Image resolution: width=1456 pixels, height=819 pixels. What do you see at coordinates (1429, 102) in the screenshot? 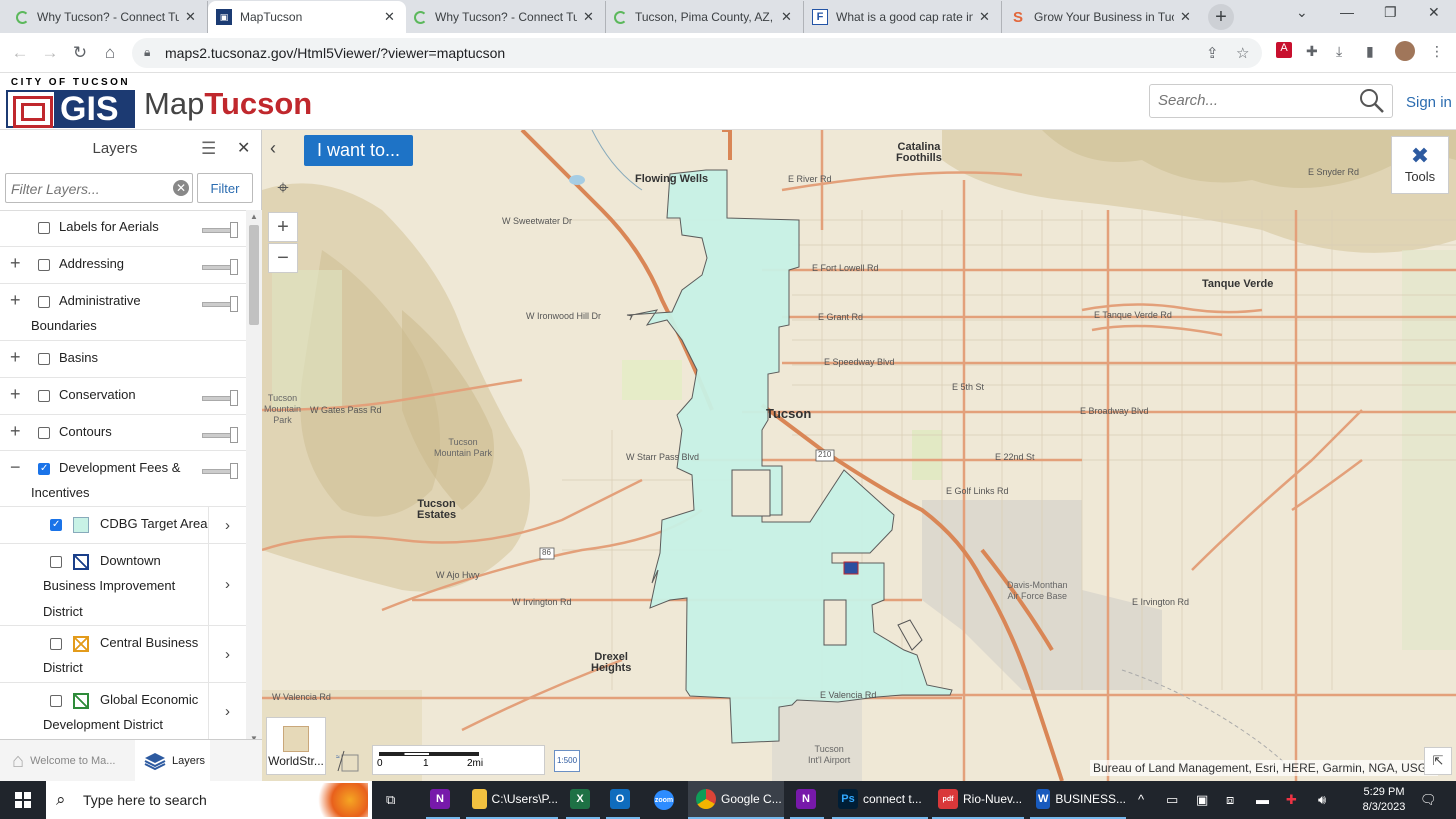
I see `sign-in-link: Sign in` at bounding box center [1429, 102].